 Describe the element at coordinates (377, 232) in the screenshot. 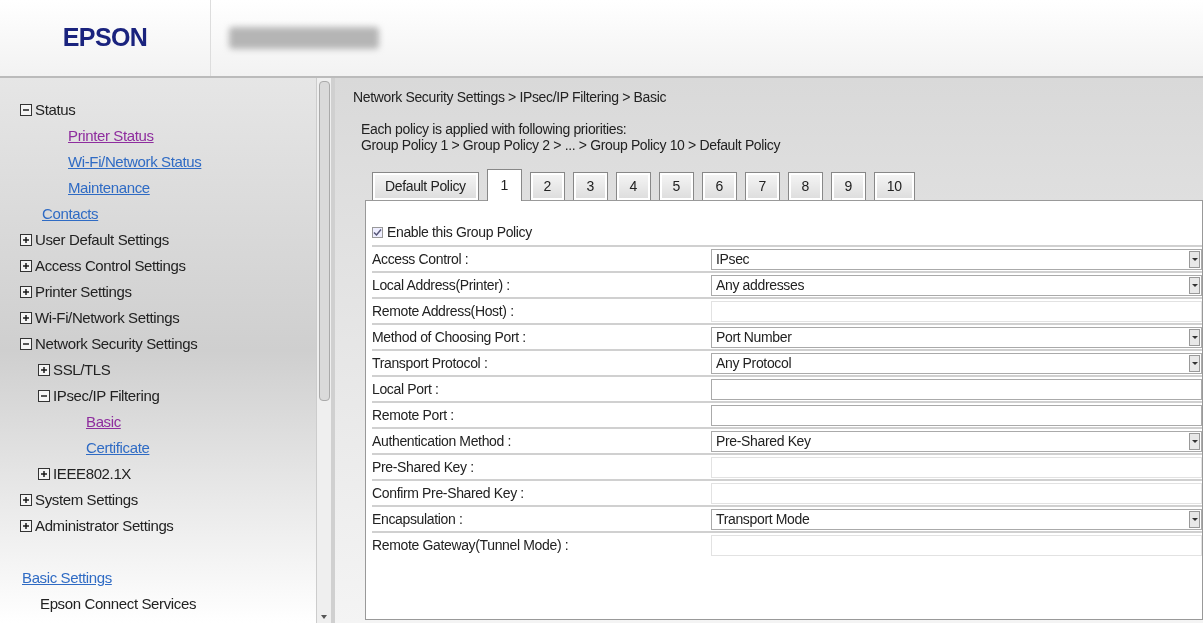

I see `checkbox` at that location.